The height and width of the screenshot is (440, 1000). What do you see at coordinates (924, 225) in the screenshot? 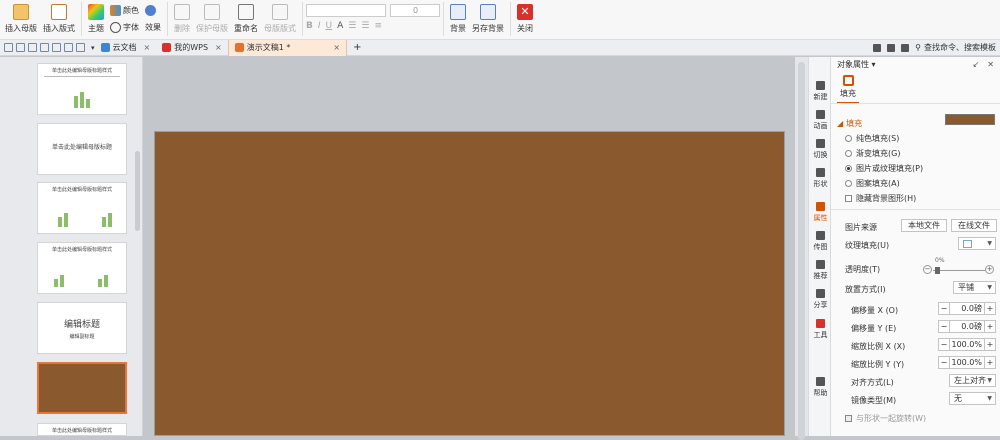
I see `local-file-button: 本地文件` at bounding box center [924, 225].